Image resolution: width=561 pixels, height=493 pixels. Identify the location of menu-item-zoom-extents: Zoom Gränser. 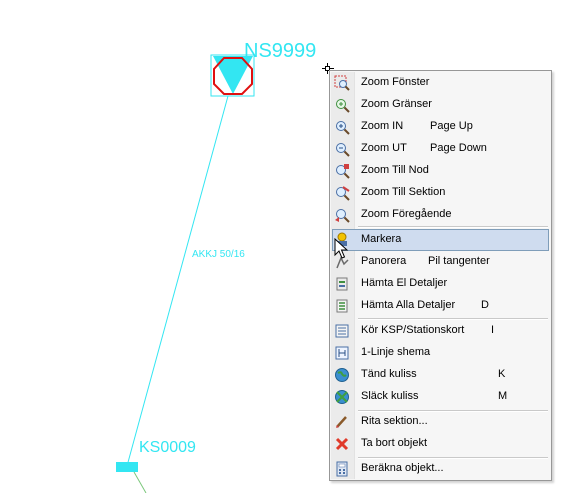
(440, 105).